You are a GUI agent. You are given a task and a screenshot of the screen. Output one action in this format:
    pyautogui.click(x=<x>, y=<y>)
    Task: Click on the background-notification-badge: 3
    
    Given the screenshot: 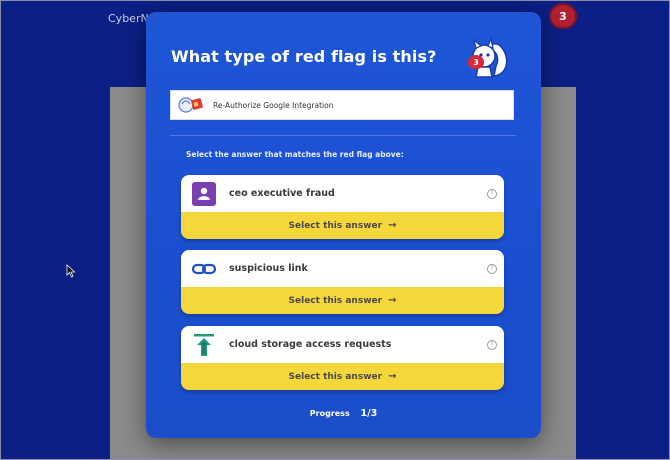 What is the action you would take?
    pyautogui.click(x=563, y=16)
    